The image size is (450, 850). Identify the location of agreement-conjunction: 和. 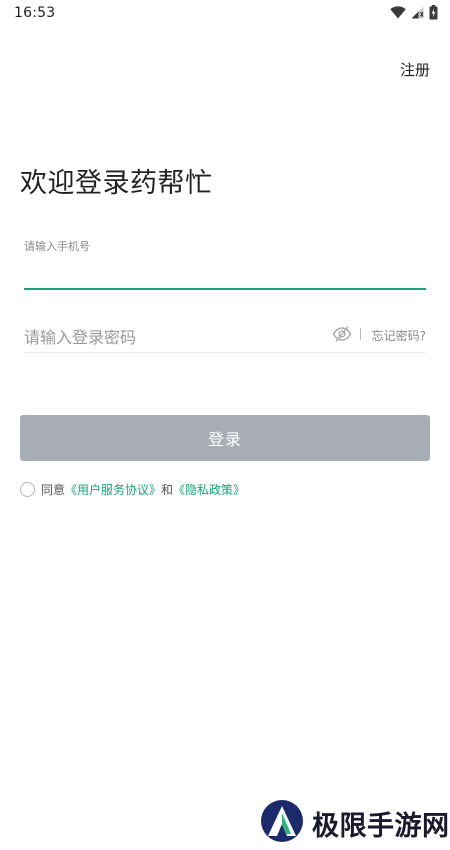
(167, 489).